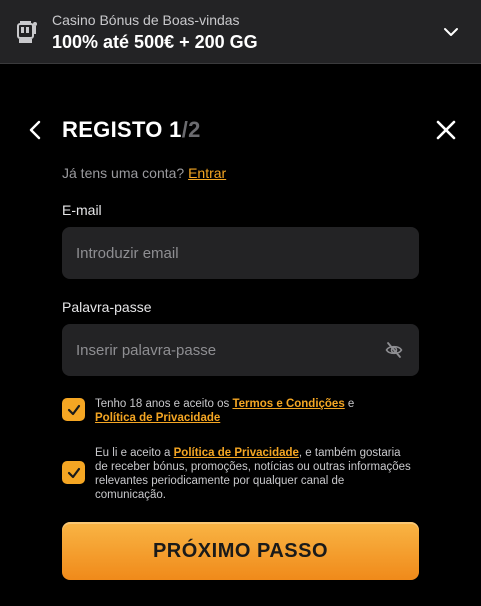 The image size is (481, 606). What do you see at coordinates (27, 32) in the screenshot?
I see `slot-machine-icon` at bounding box center [27, 32].